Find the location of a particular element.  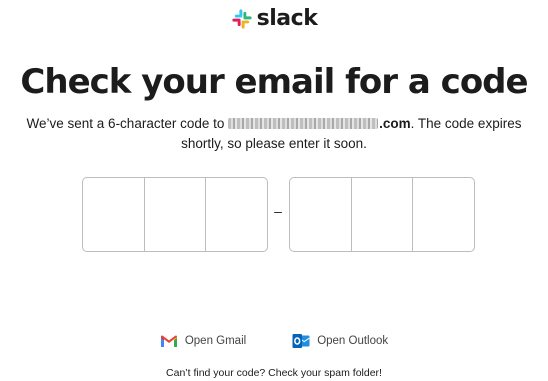

slack-wordmark: slack is located at coordinates (287, 18).